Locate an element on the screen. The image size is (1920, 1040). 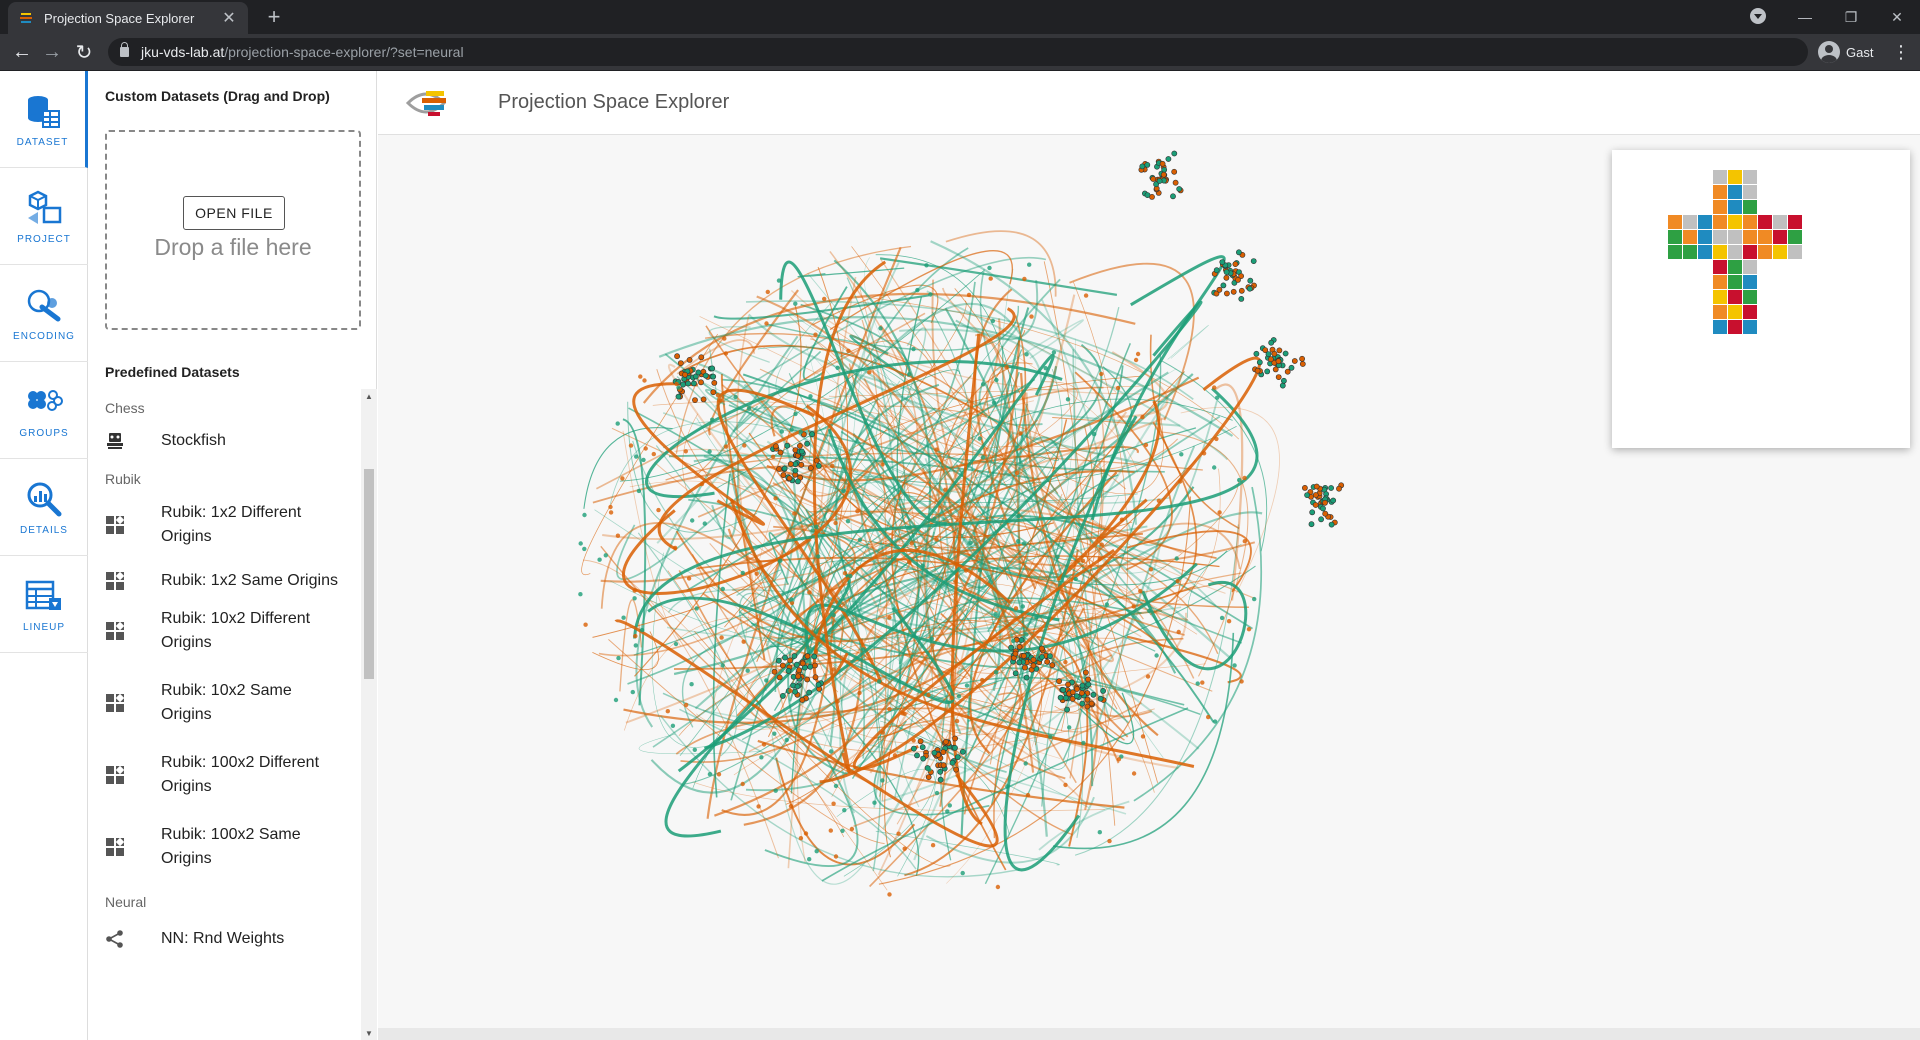
list-item-rubik-100x2-same: Rubik: 100x2 Same Origins is located at coordinates (230, 847).